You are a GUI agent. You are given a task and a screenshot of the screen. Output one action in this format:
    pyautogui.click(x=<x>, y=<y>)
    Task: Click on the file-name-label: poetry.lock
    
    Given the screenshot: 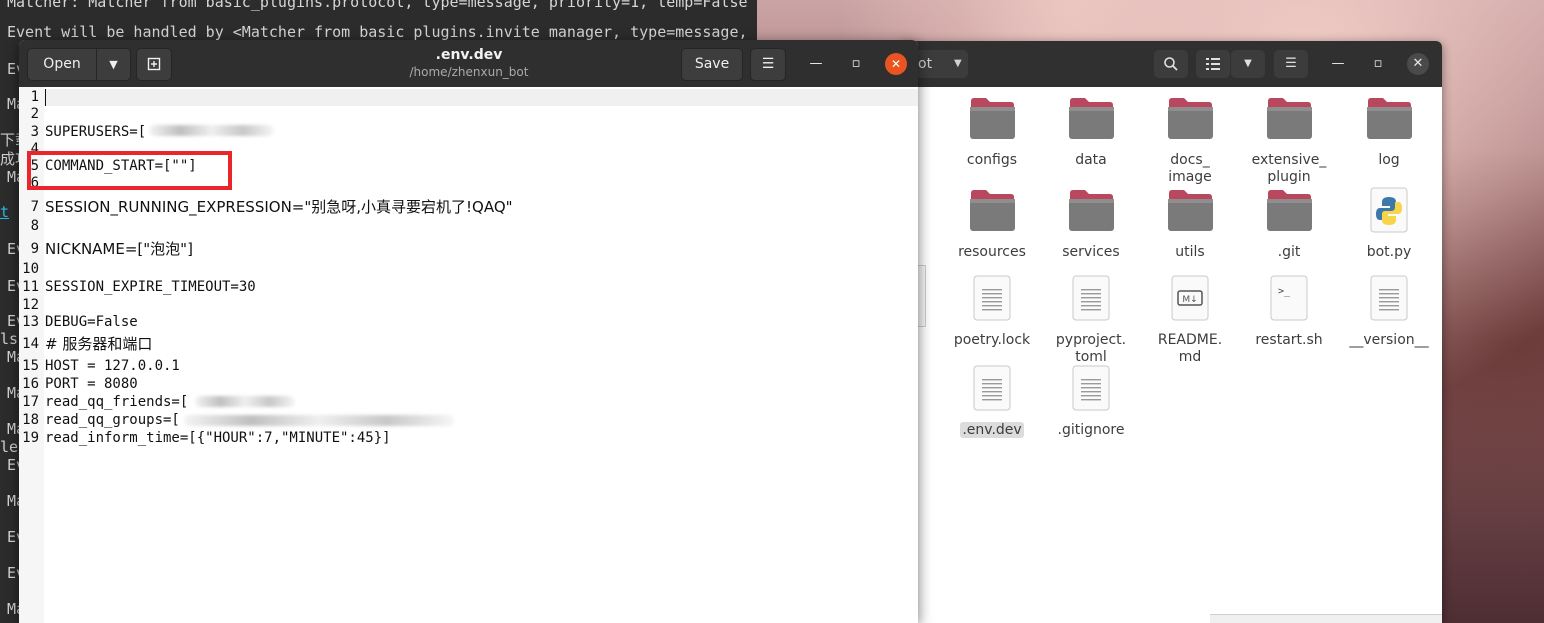 What is the action you would take?
    pyautogui.click(x=992, y=340)
    